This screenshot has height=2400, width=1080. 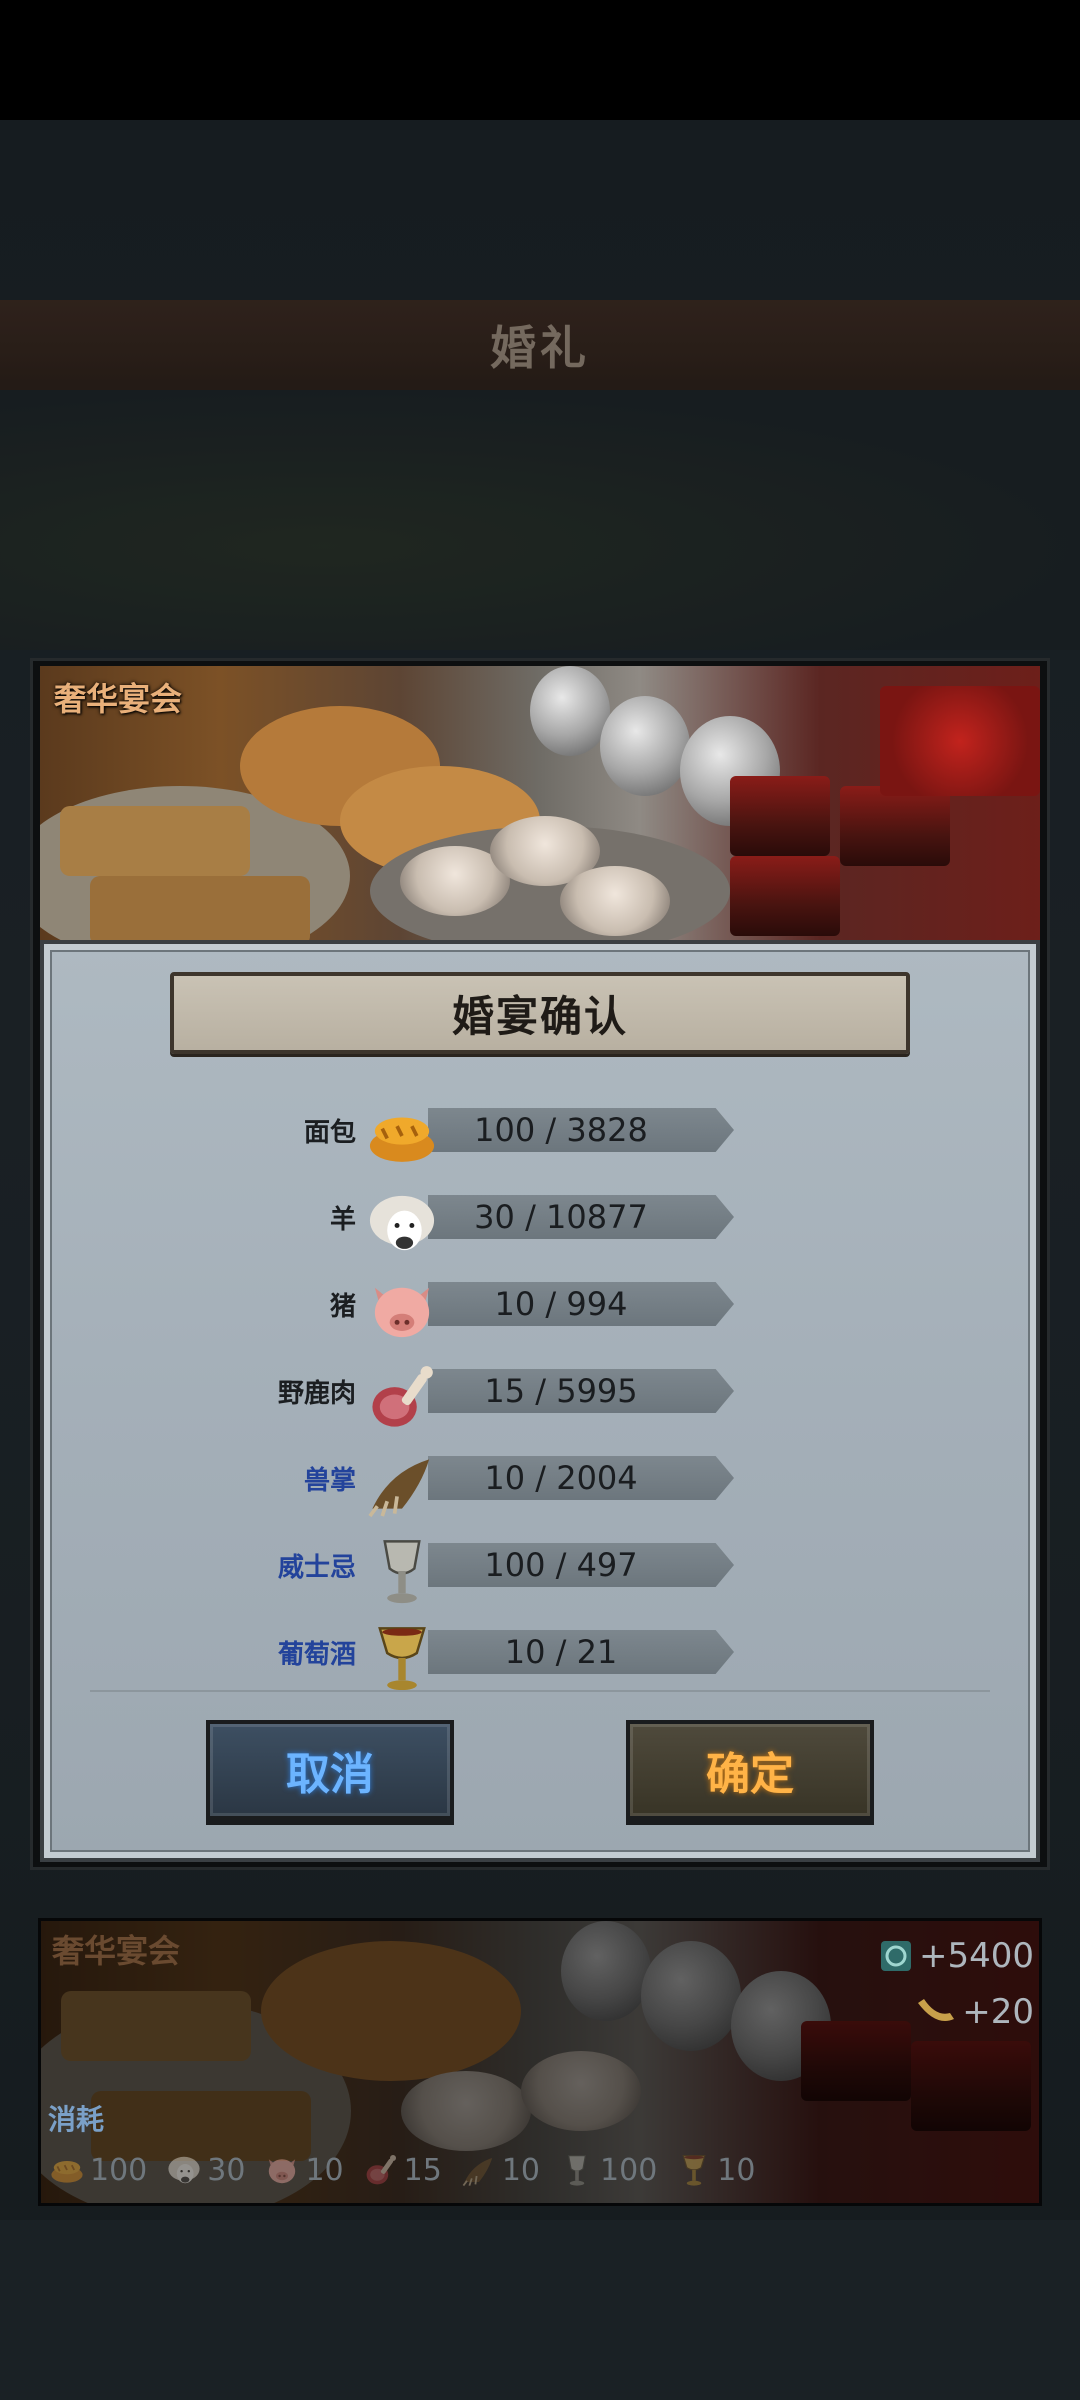 What do you see at coordinates (998, 2012) in the screenshot?
I see `reward-horn-value: +20` at bounding box center [998, 2012].